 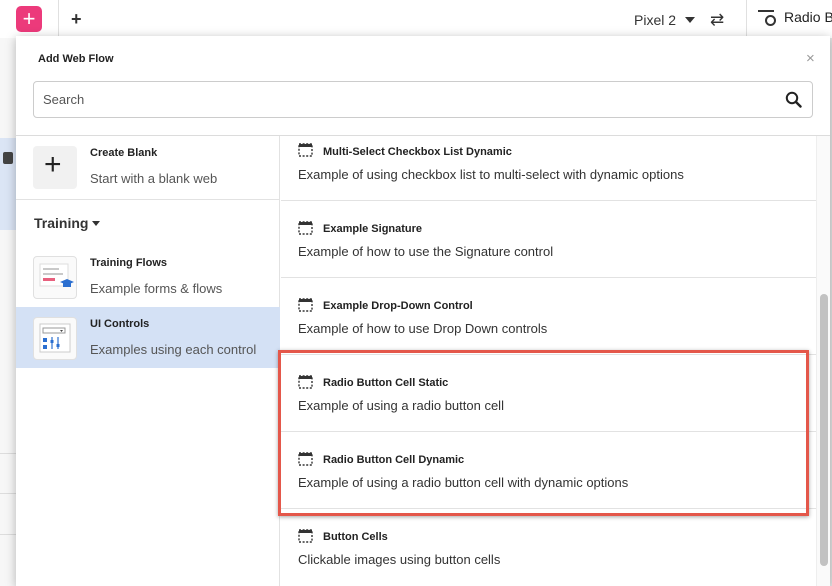 I want to click on ui-controls-icon, so click(x=55, y=338).